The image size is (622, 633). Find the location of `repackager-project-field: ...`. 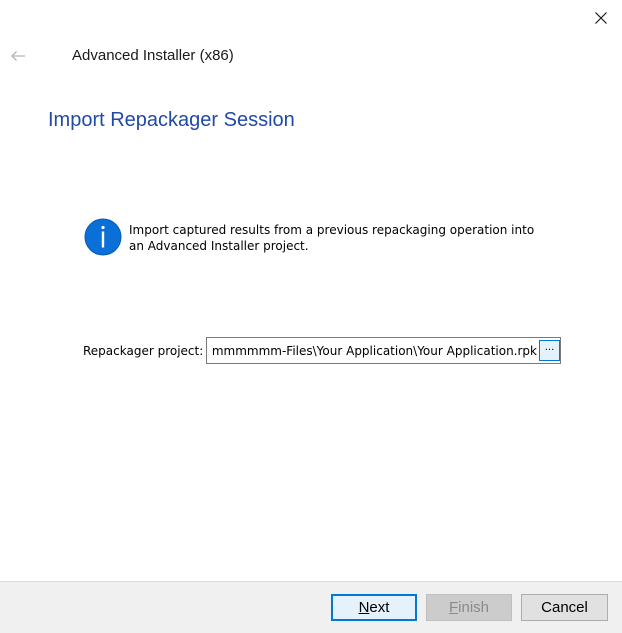

repackager-project-field: ... is located at coordinates (383, 350).